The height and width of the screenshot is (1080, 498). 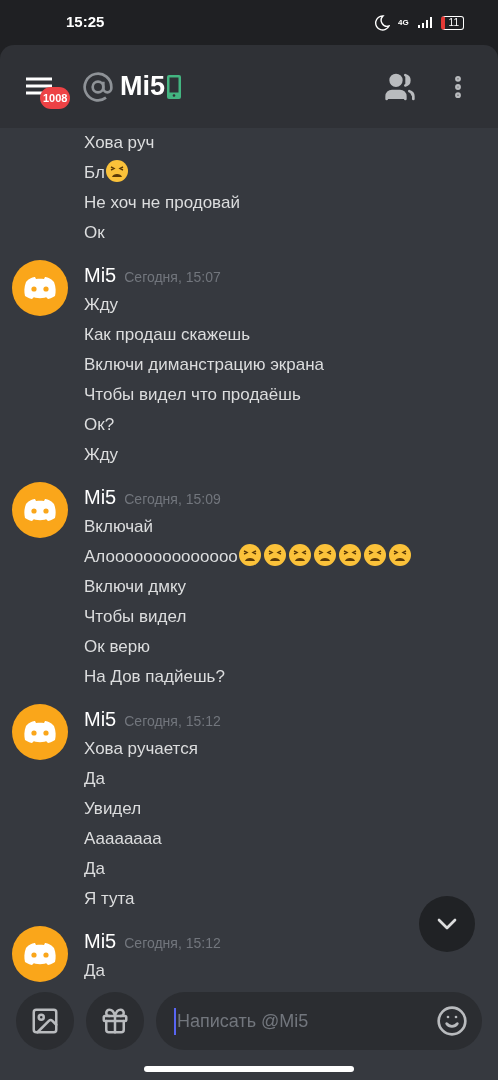 I want to click on at-sign-icon, so click(x=98, y=86).